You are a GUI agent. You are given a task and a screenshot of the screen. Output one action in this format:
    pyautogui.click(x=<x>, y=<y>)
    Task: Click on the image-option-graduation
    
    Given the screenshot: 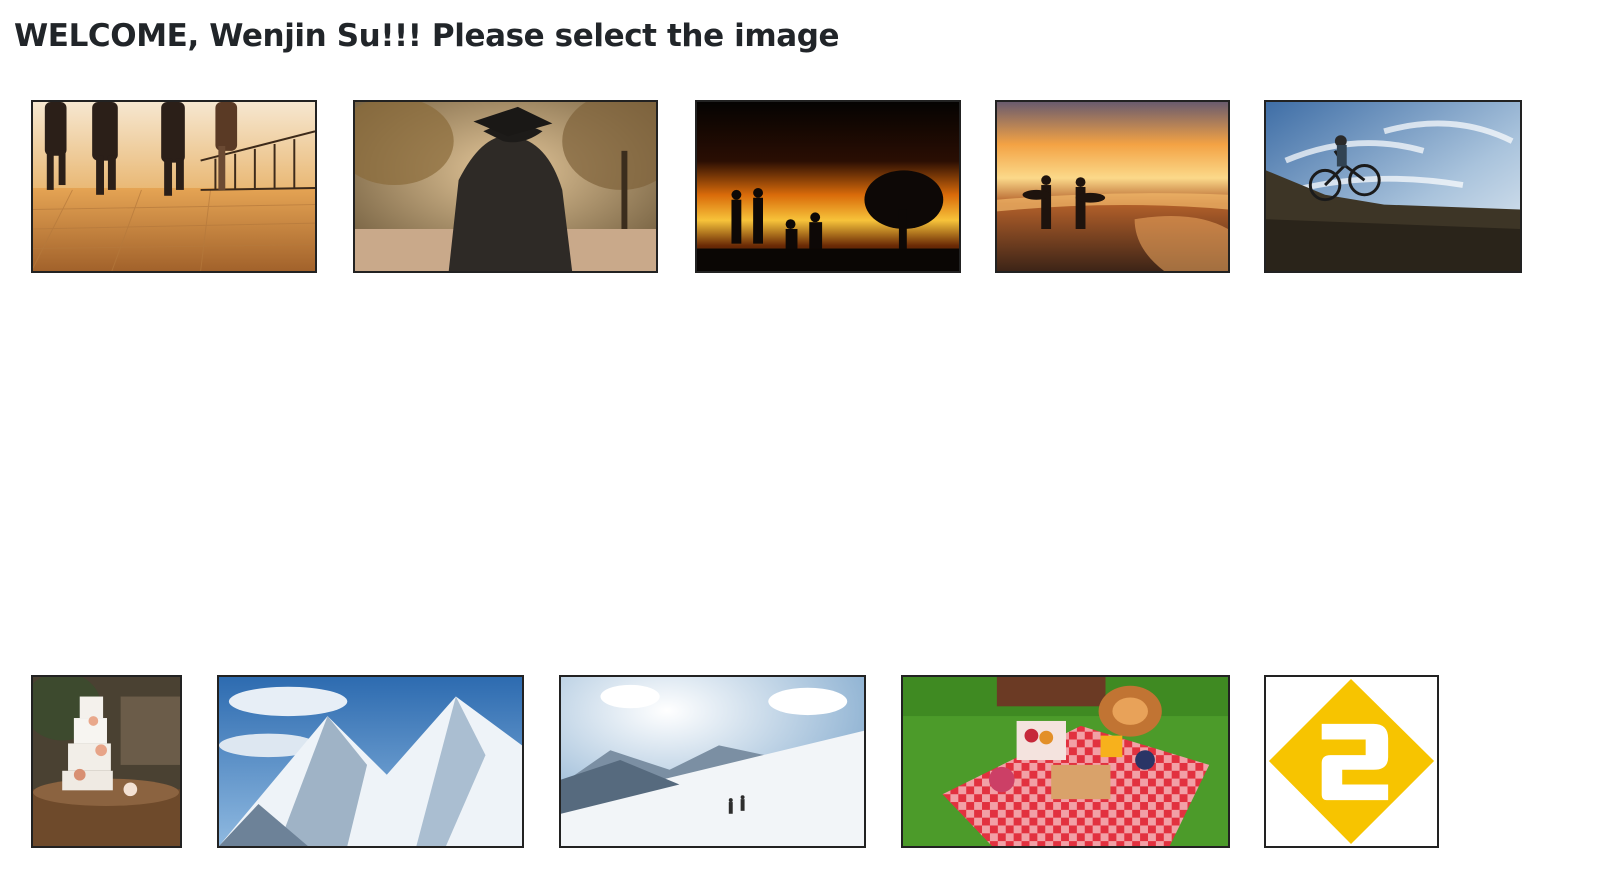 What is the action you would take?
    pyautogui.click(x=505, y=186)
    